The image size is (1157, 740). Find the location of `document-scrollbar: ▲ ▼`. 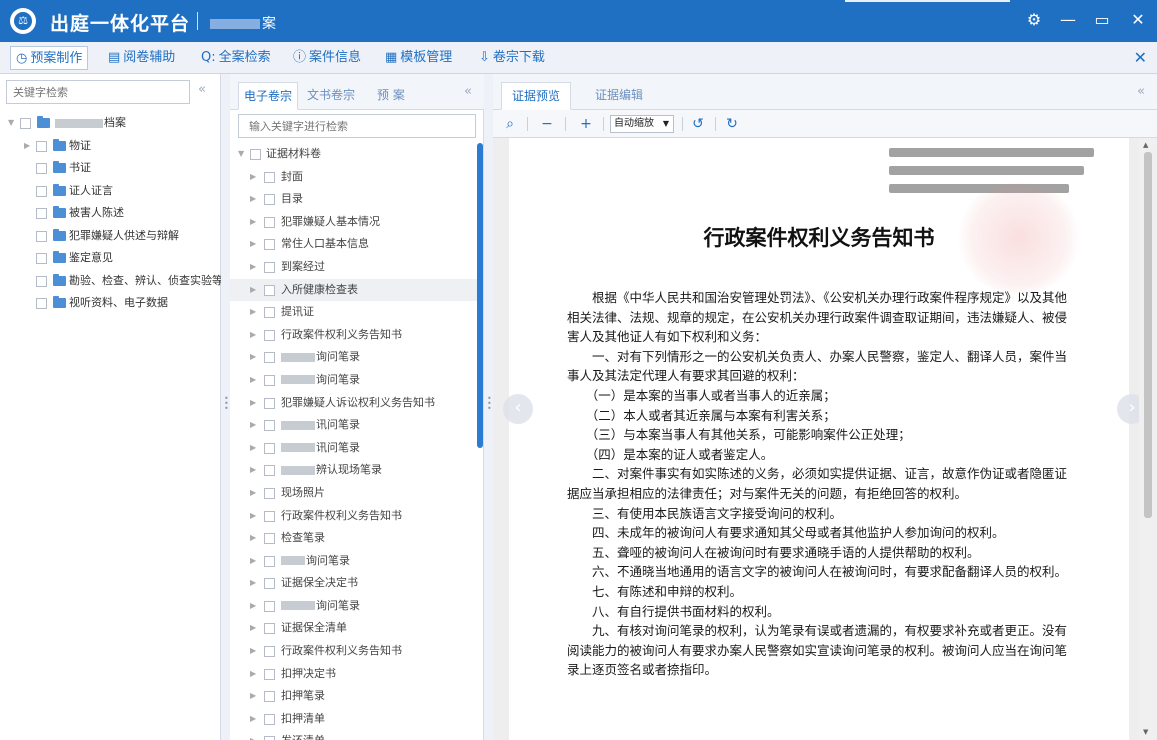

document-scrollbar: ▲ ▼ is located at coordinates (1148, 439).